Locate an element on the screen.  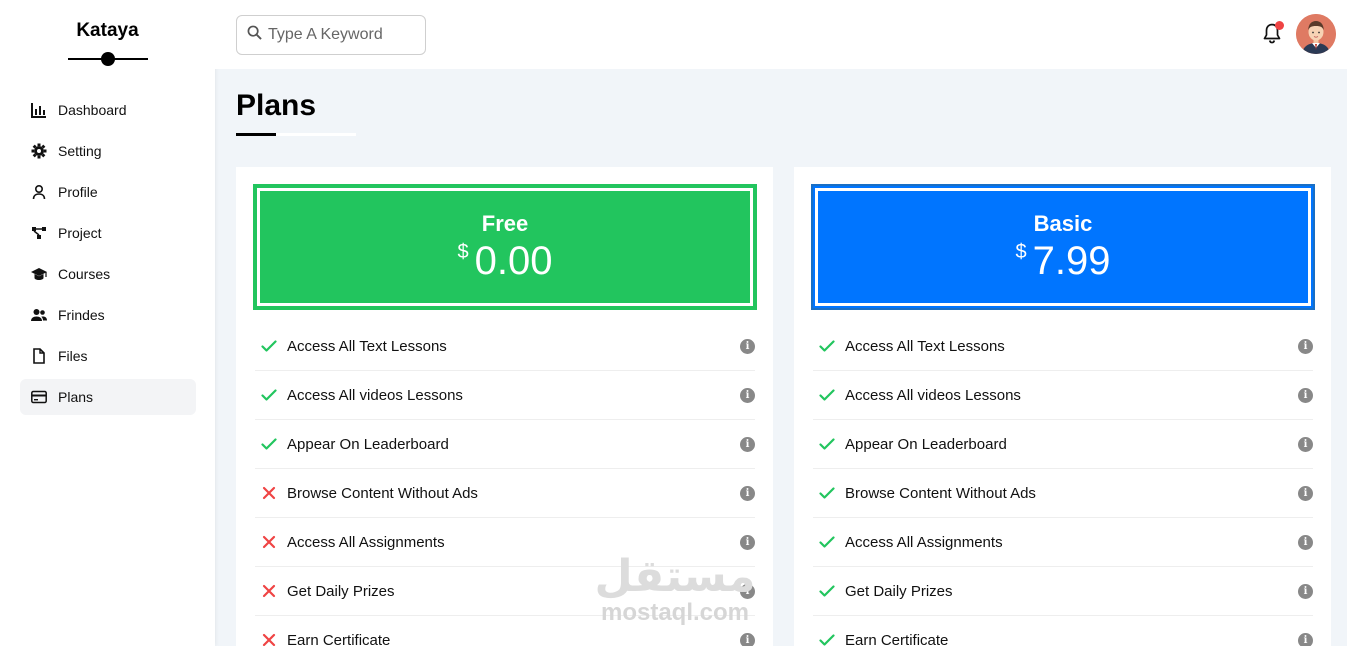
sidebar-item-frindes: Frindes is located at coordinates (108, 315).